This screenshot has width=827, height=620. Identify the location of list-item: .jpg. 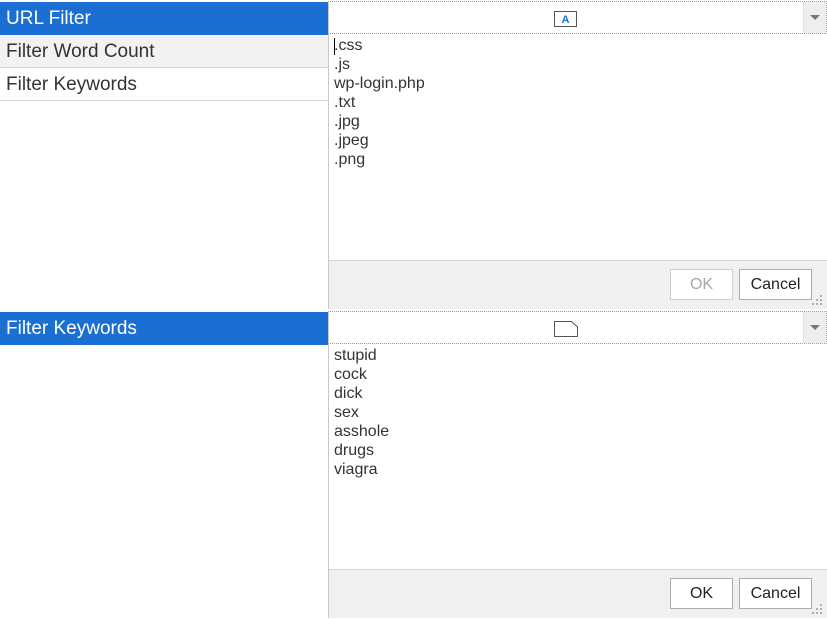
(347, 121).